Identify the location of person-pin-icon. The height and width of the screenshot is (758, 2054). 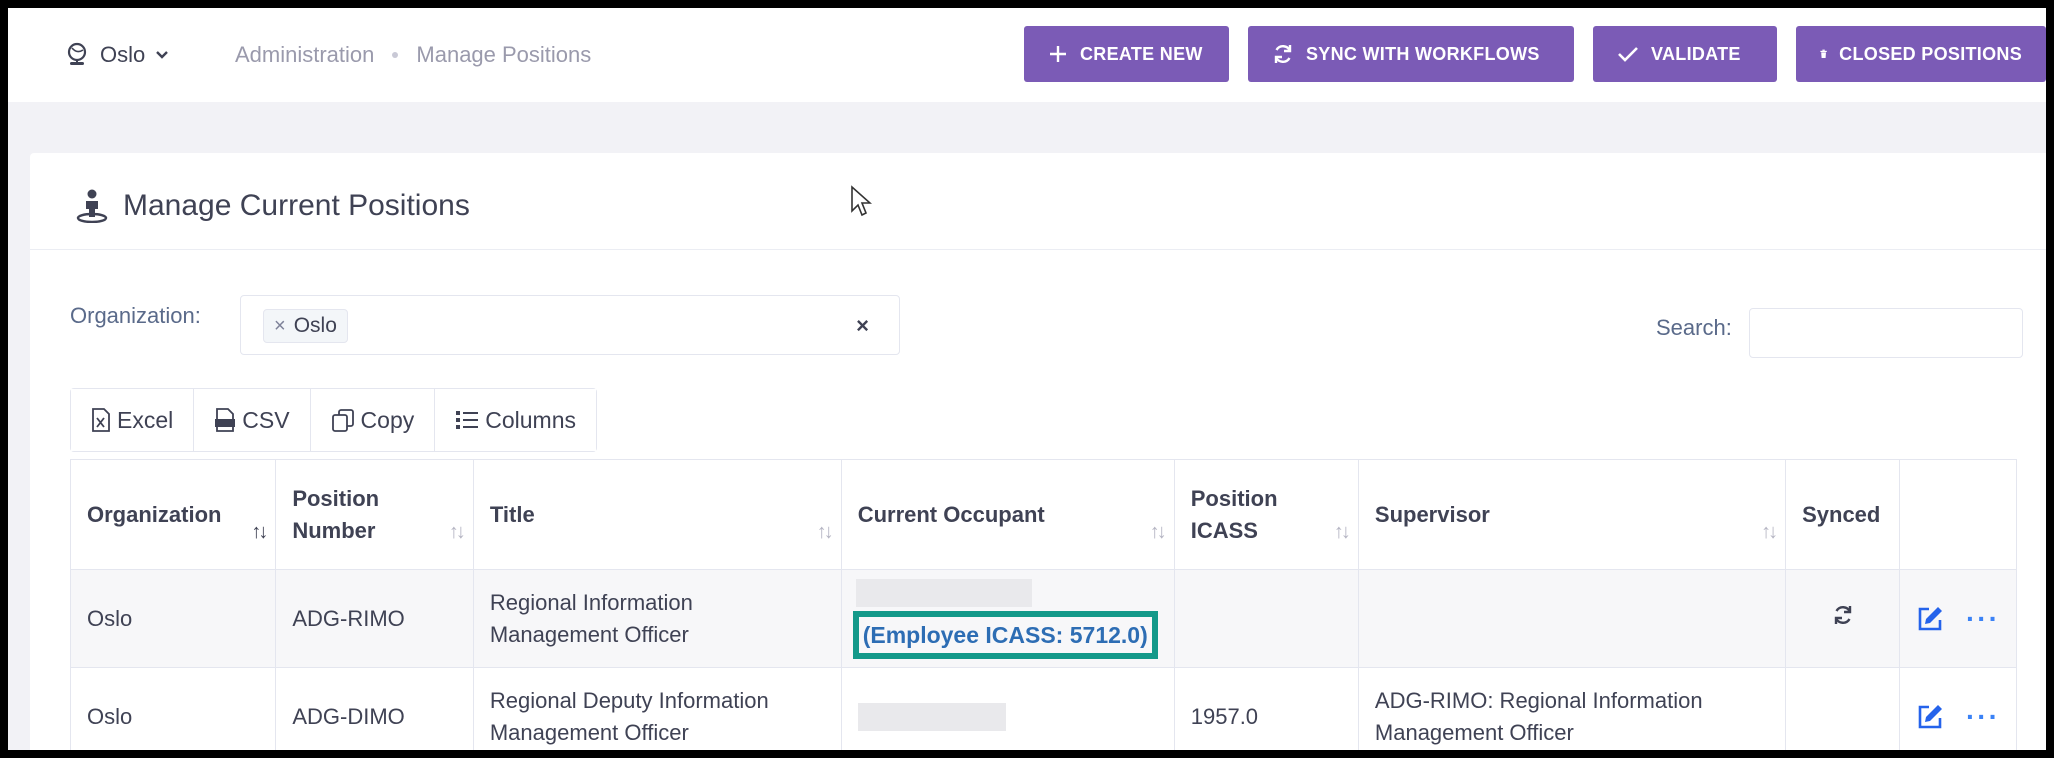
(92, 206).